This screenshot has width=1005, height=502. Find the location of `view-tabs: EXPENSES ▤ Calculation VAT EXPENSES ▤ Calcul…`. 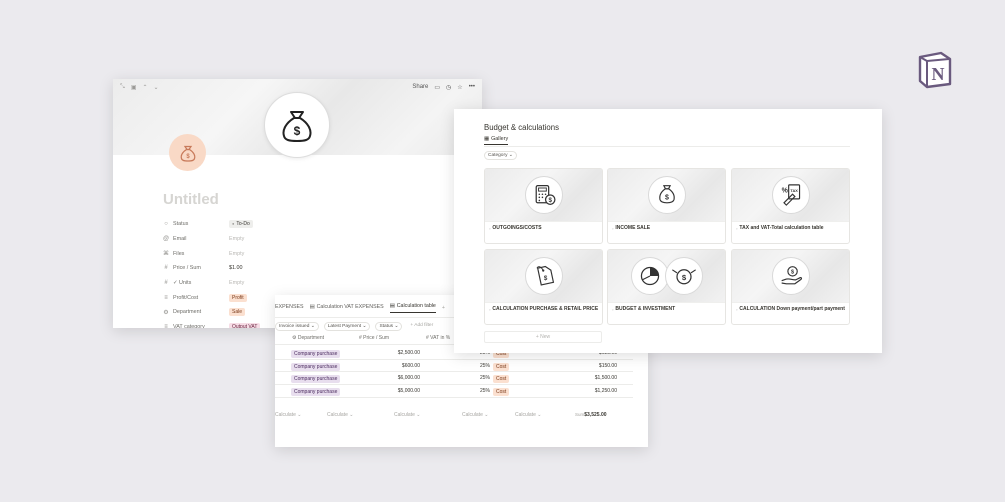

view-tabs: EXPENSES ▤ Calculation VAT EXPENSES ▤ Calcul… is located at coordinates (360, 308).